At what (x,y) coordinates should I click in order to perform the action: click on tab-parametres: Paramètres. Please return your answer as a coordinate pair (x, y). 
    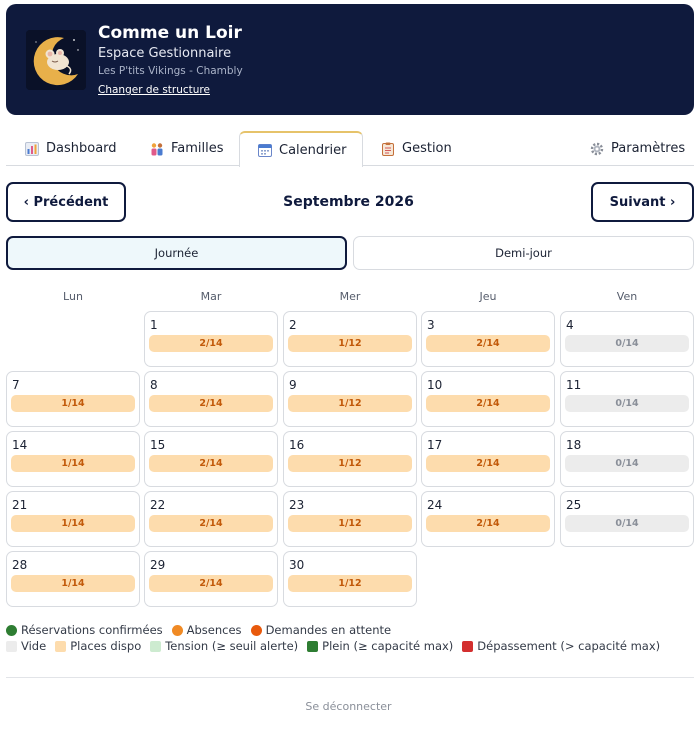
    Looking at the image, I should click on (637, 148).